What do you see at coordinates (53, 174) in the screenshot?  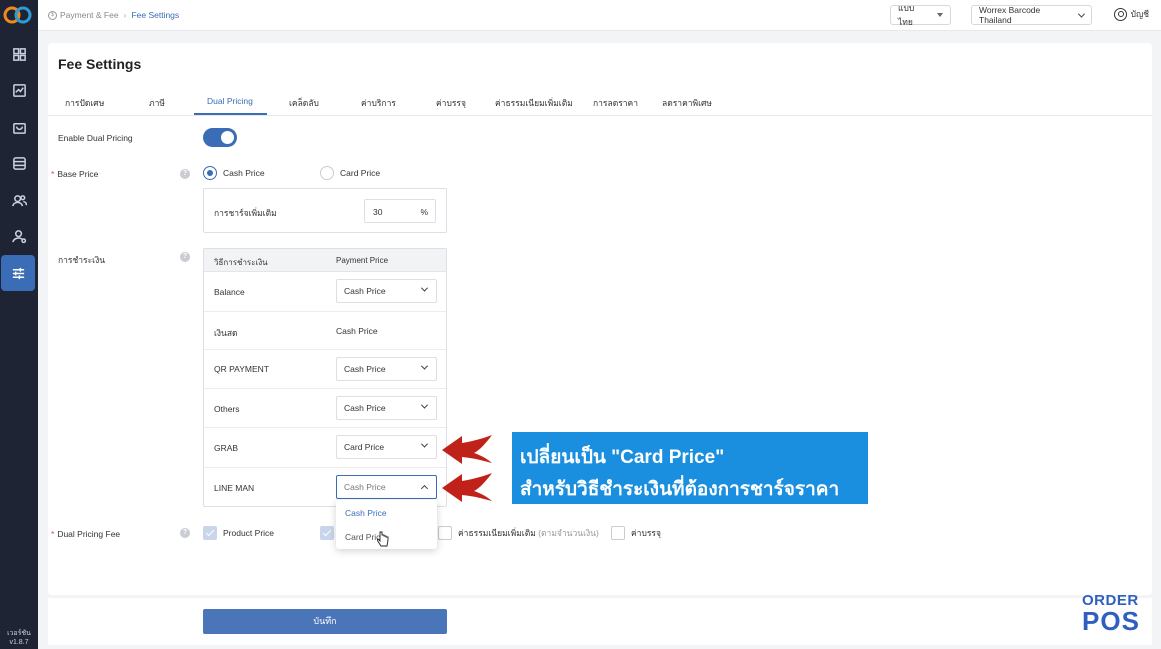 I see `required-marker: *` at bounding box center [53, 174].